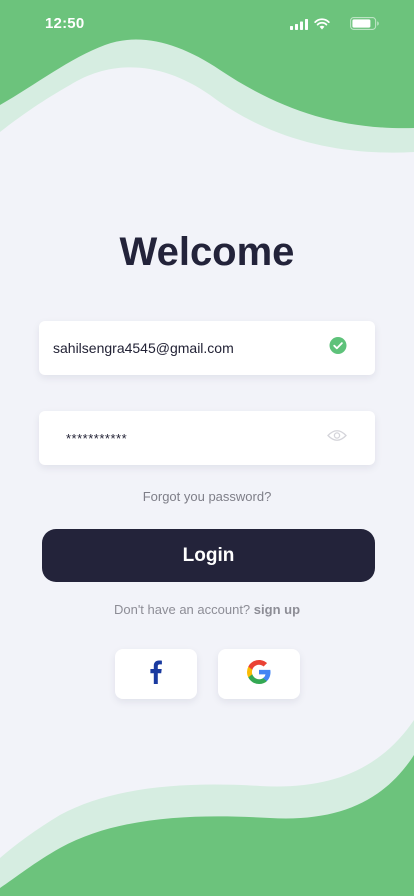  Describe the element at coordinates (214, 348) in the screenshot. I see `email-value: sahilsengra4545@gmail.com` at that location.